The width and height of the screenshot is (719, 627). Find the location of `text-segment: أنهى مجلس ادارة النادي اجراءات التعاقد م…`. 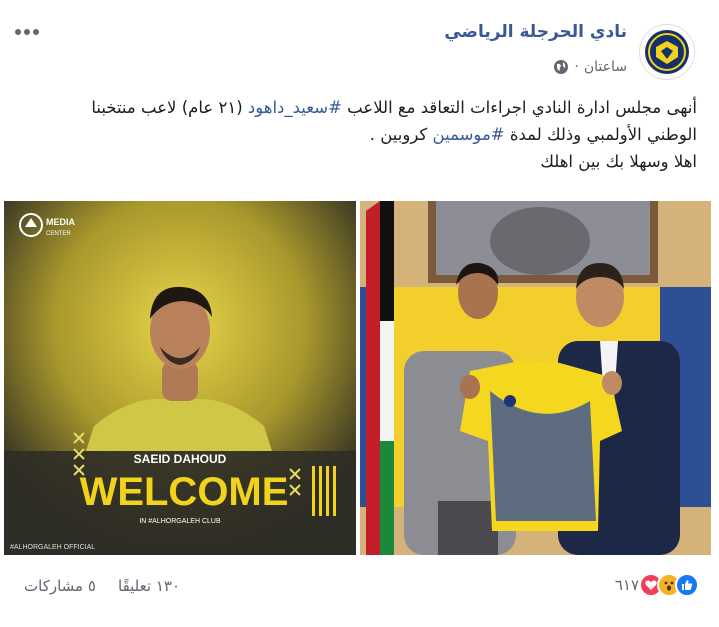

text-segment: أنهى مجلس ادارة النادي اجراءات التعاقد م… is located at coordinates (519, 107).